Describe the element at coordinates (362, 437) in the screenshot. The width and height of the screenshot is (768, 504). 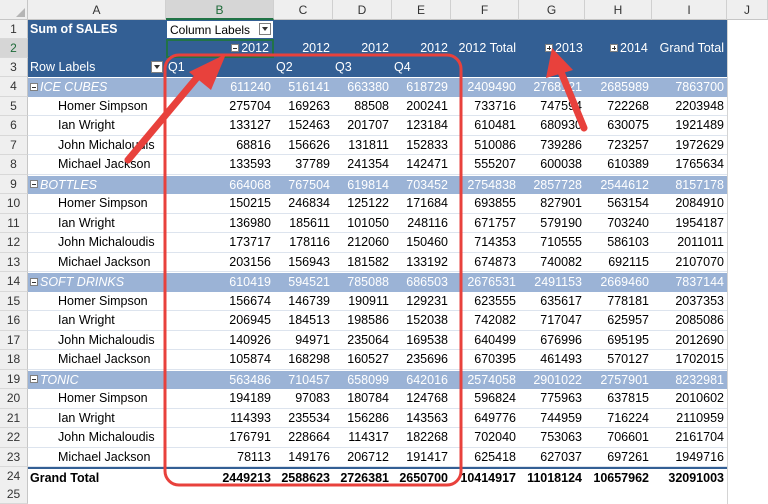
I see `value-cell: 114317` at that location.